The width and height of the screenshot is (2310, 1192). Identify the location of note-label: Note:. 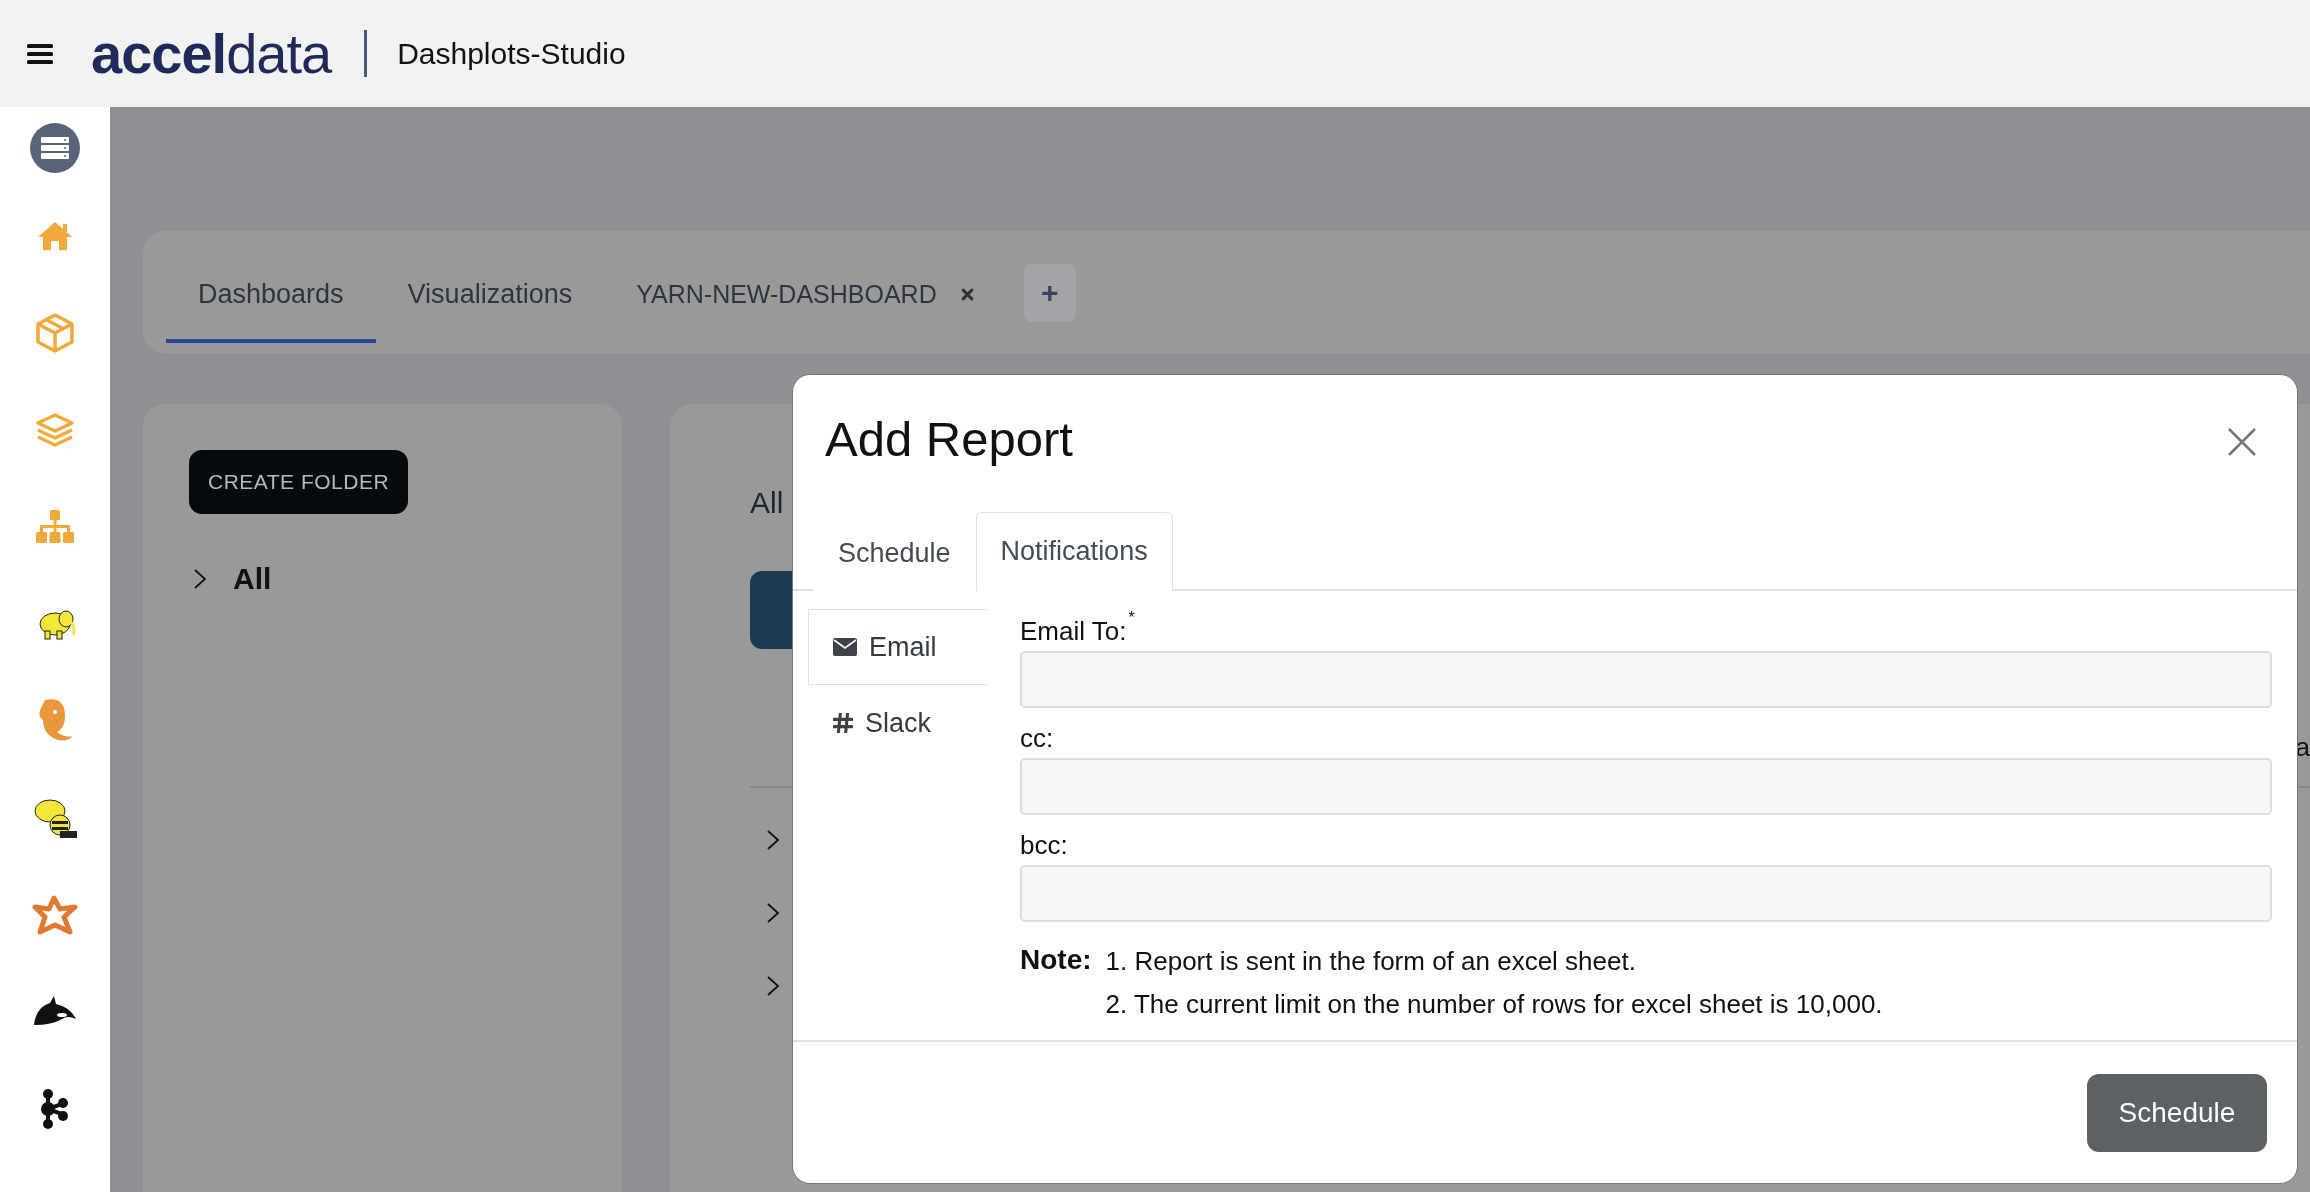
(1056, 960).